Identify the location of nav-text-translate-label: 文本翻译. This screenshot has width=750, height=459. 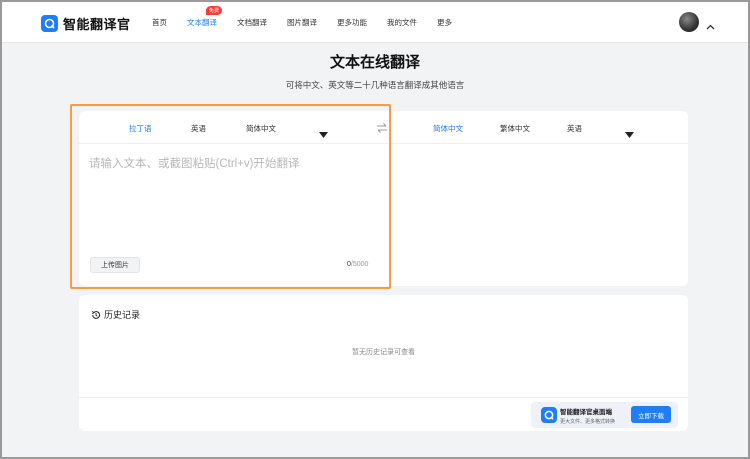
(202, 22).